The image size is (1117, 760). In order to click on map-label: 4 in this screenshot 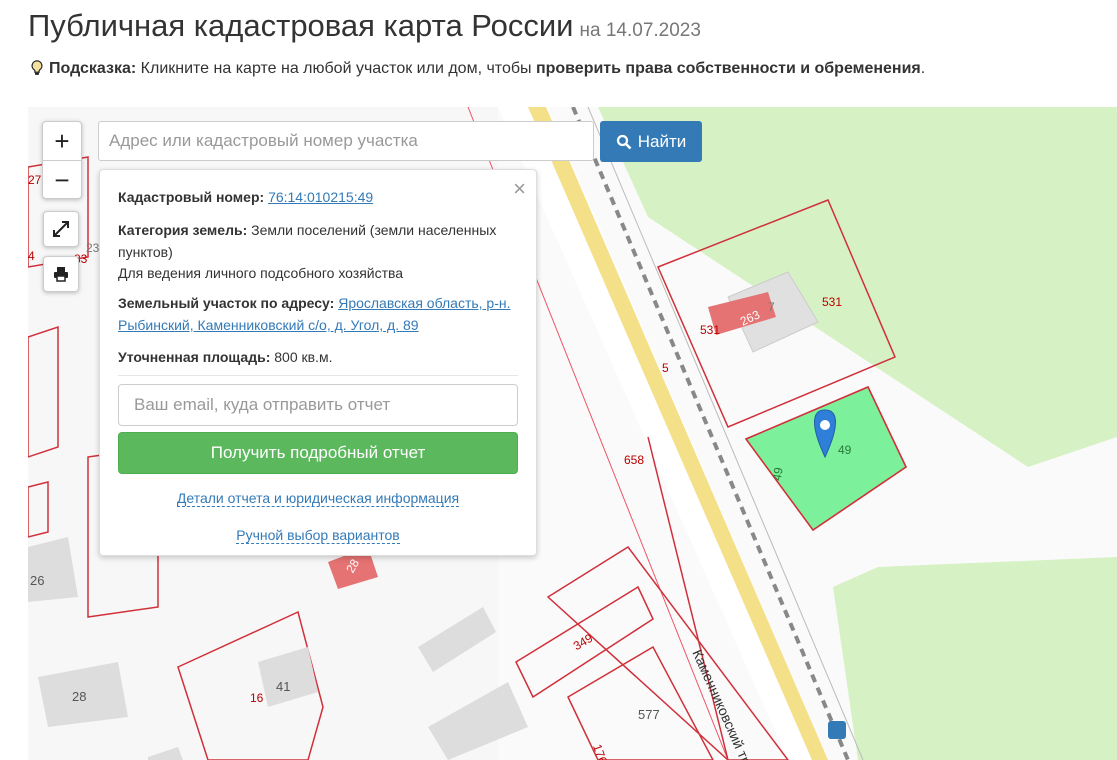, I will do `click(31, 256)`.